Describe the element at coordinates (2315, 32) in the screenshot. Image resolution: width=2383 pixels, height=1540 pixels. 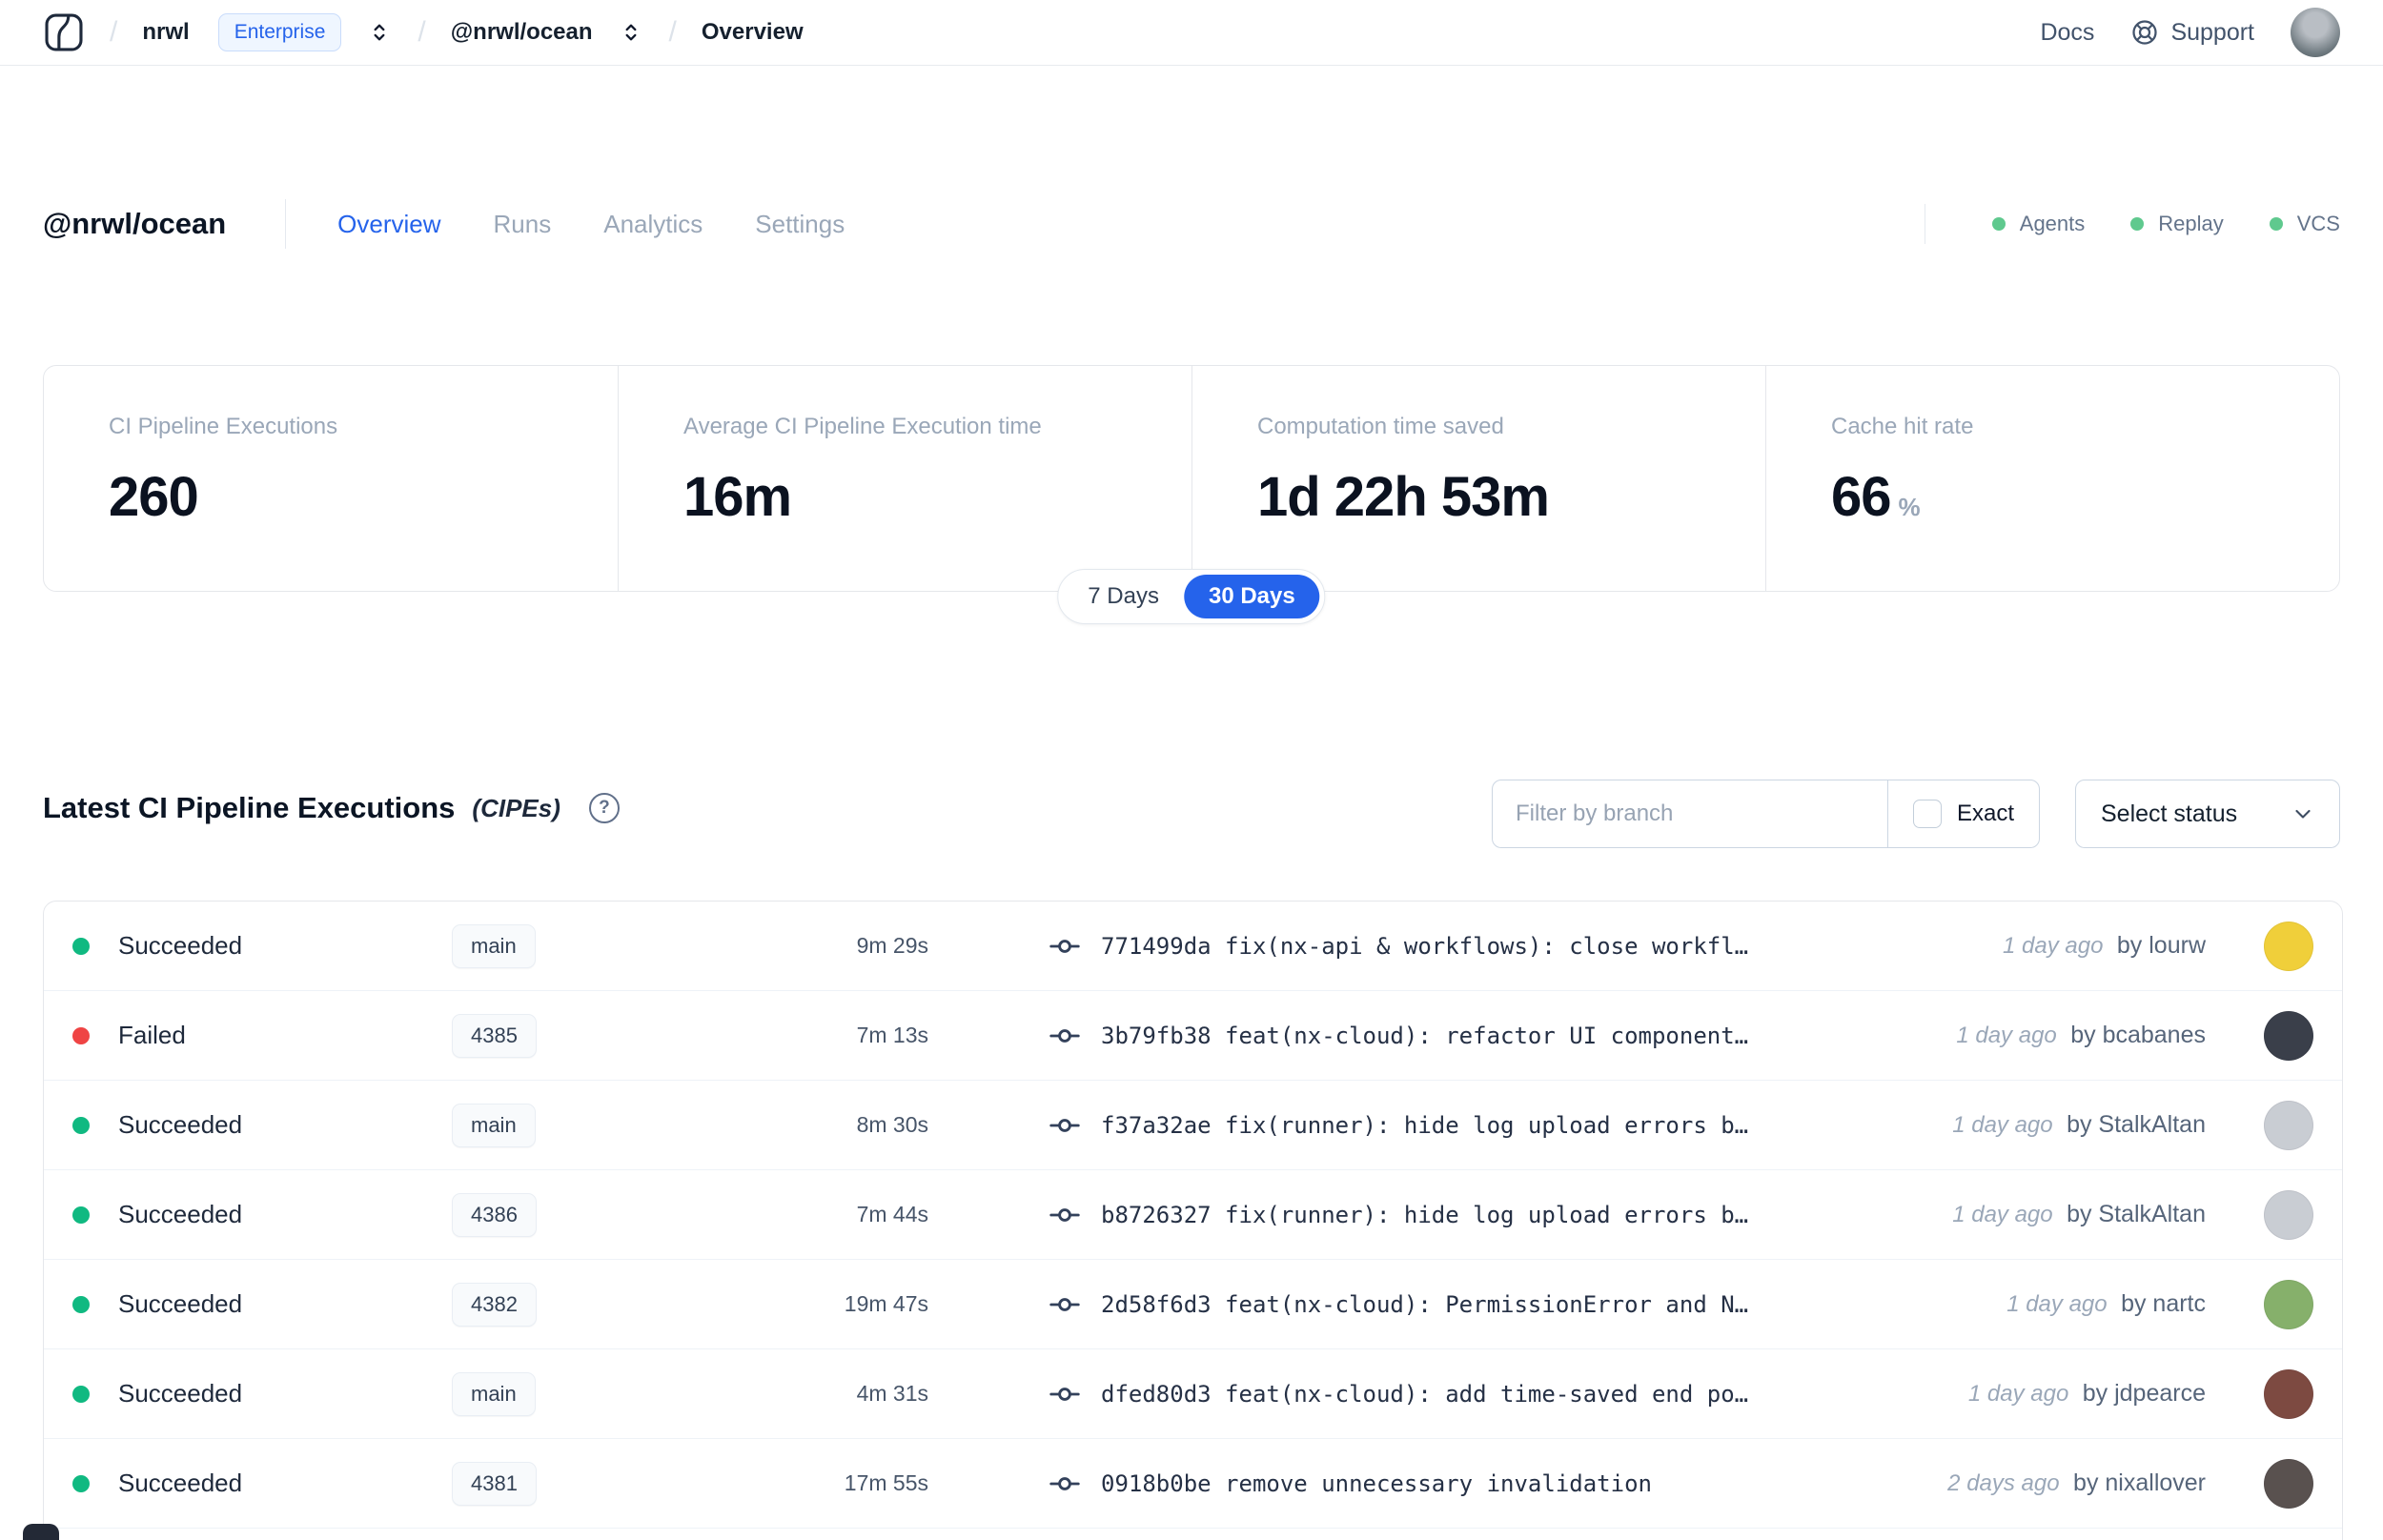
I see `user-avatar` at that location.